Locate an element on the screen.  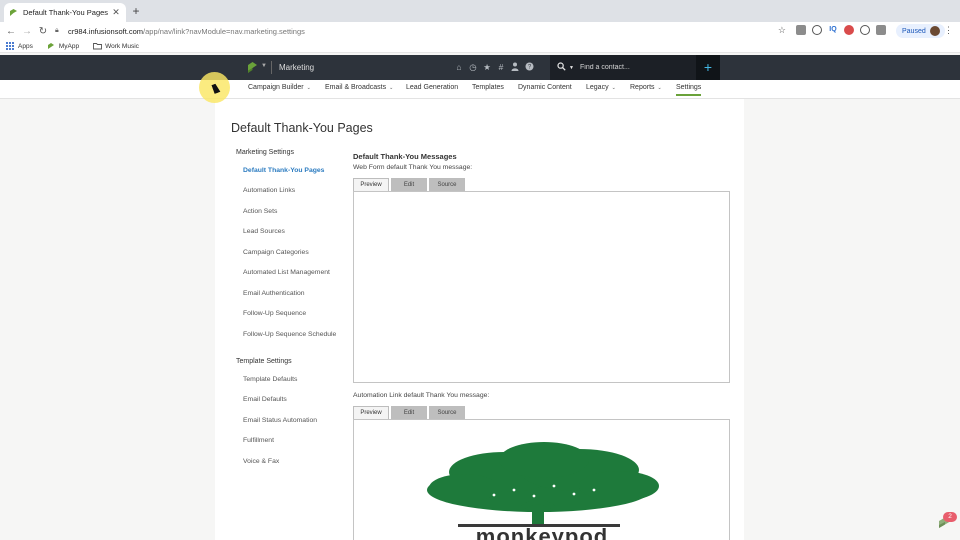
nav-campaign-builder: Campaign Builder ⌄ is located at coordinates (279, 87).